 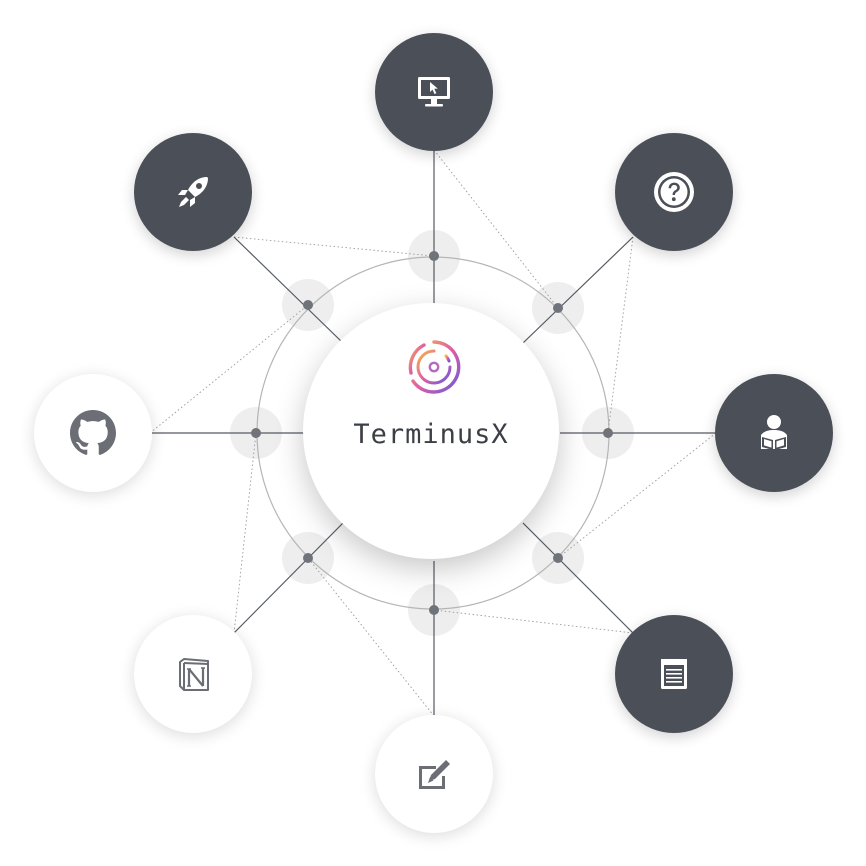 I want to click on reader-book-icon, so click(x=774, y=432).